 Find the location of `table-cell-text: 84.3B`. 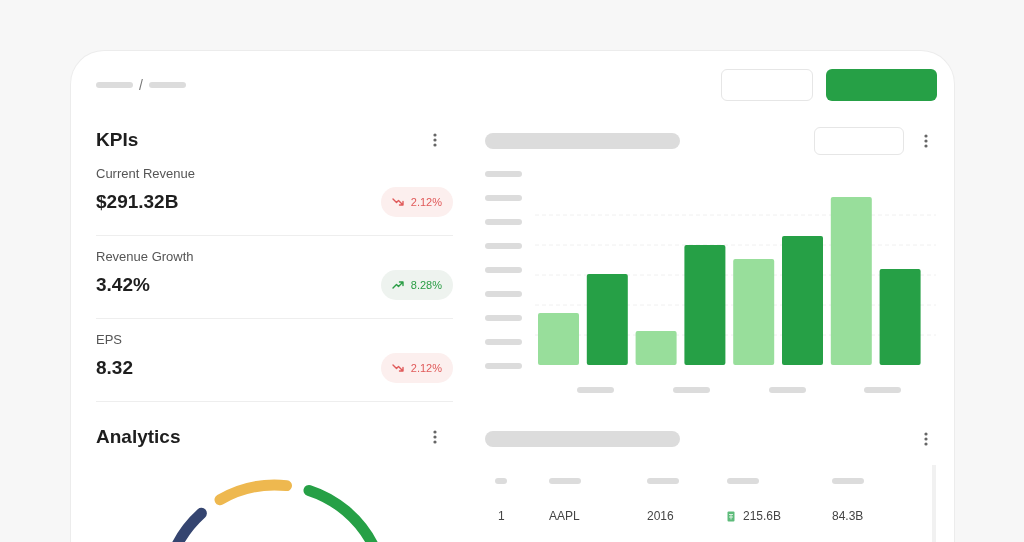

table-cell-text: 84.3B is located at coordinates (848, 516).